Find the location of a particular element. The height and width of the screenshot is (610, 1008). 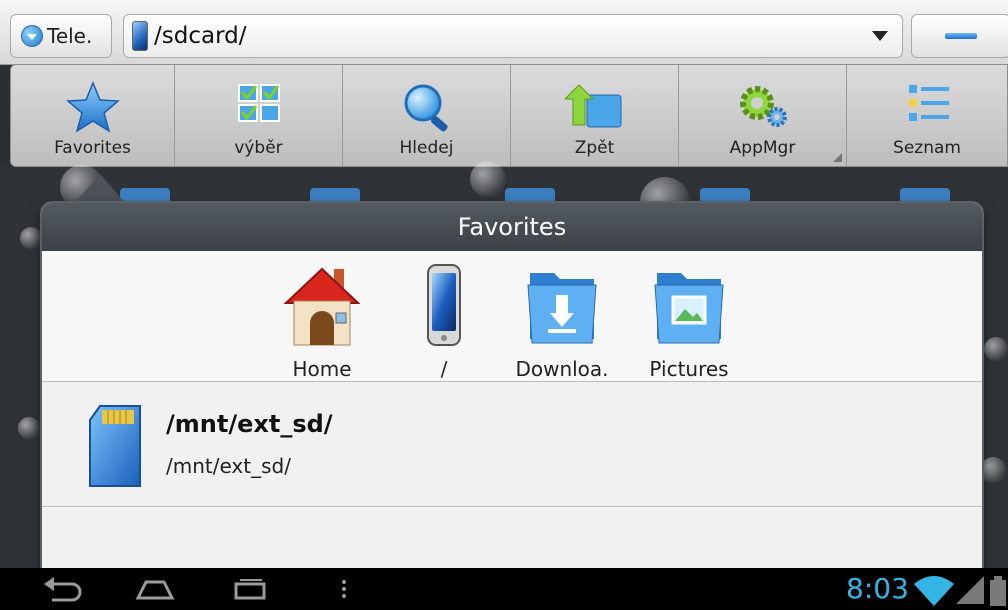

tele-label: Tele. is located at coordinates (70, 36).